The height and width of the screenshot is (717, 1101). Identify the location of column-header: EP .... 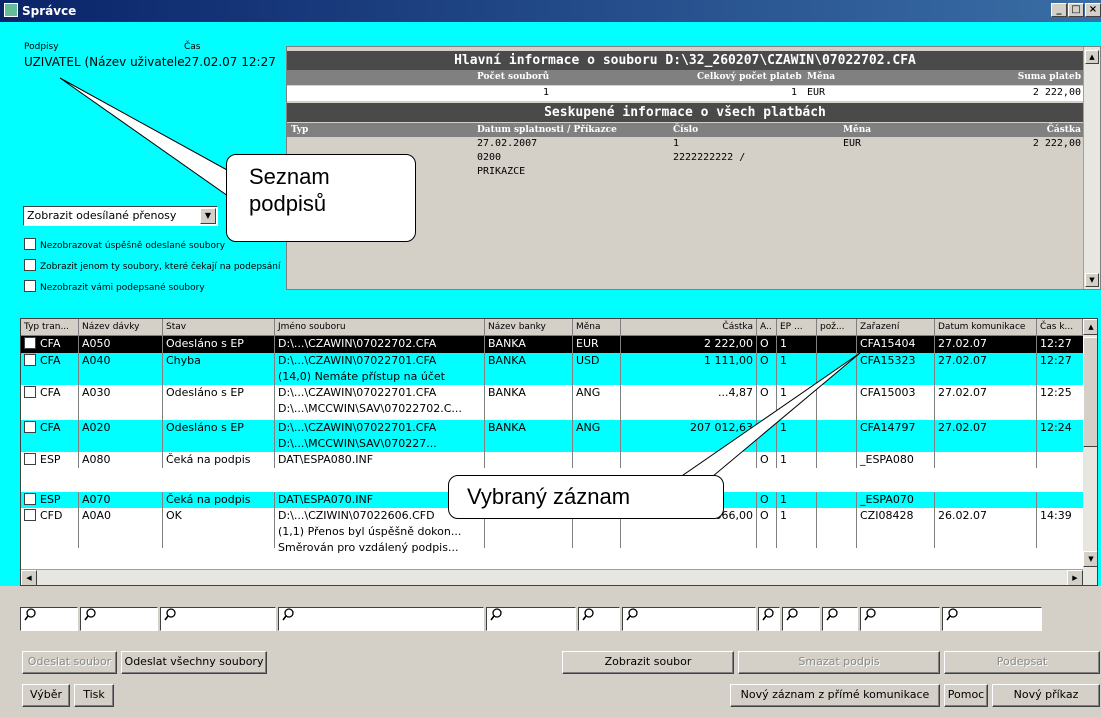
(797, 327).